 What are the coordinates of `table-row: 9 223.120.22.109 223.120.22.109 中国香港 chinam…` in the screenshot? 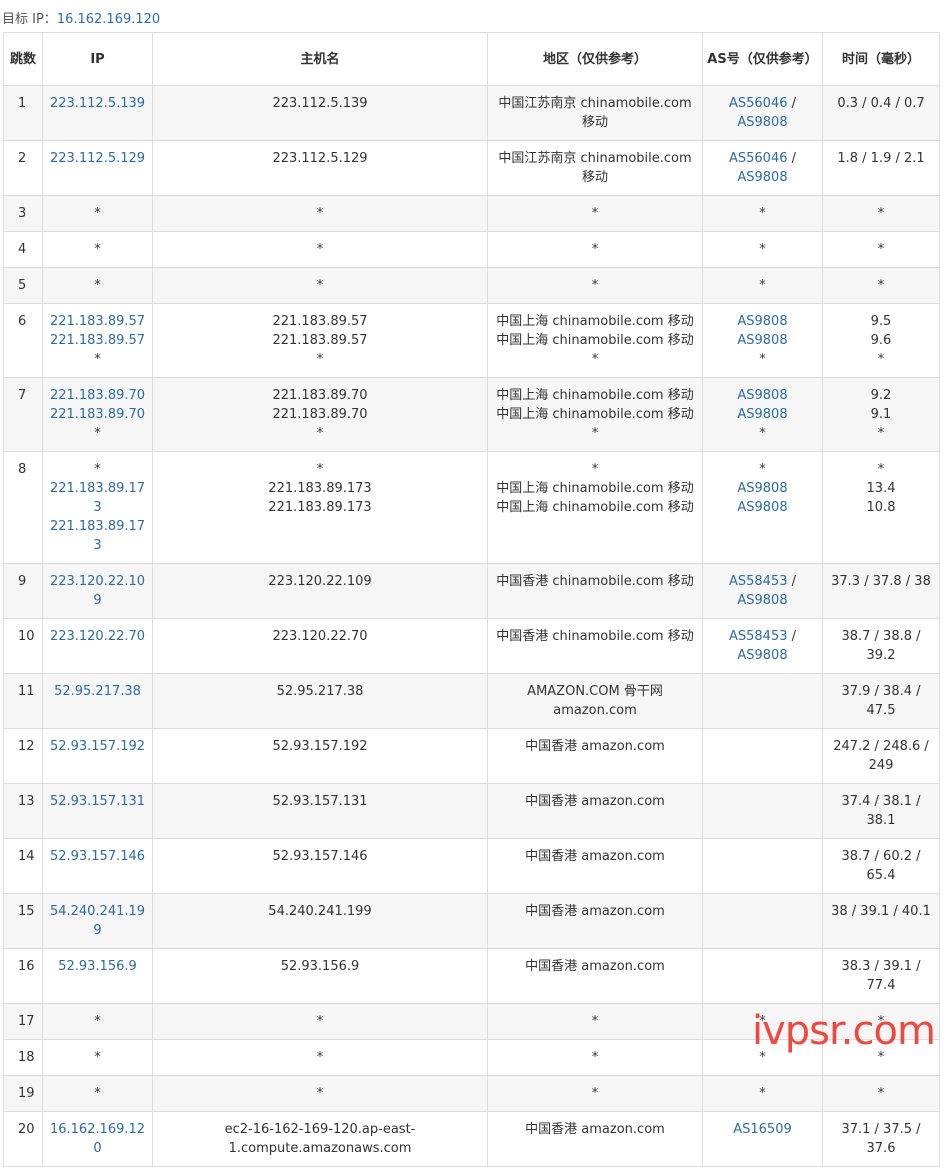 It's located at (471, 591).